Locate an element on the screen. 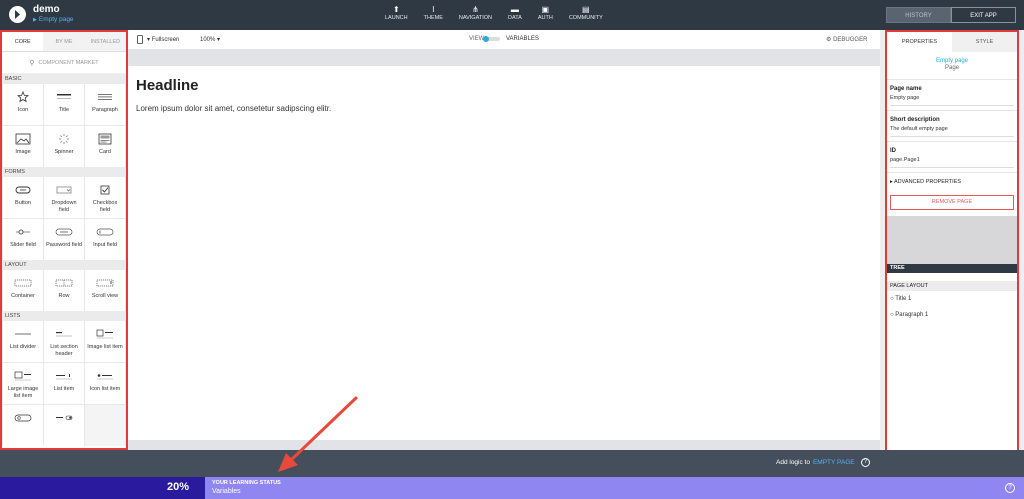  tree-item-title: ○ Title 1 is located at coordinates (952, 299).